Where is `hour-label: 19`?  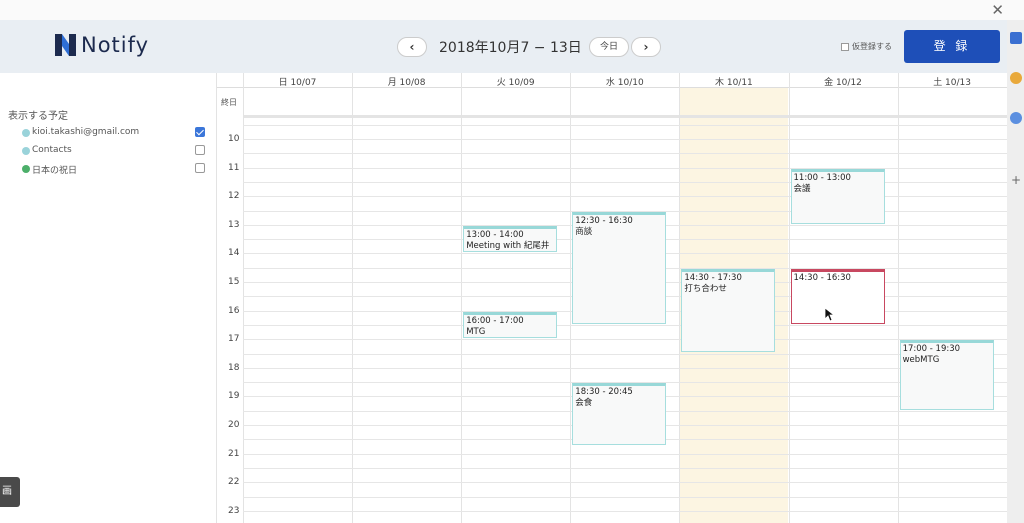 hour-label: 19 is located at coordinates (234, 396).